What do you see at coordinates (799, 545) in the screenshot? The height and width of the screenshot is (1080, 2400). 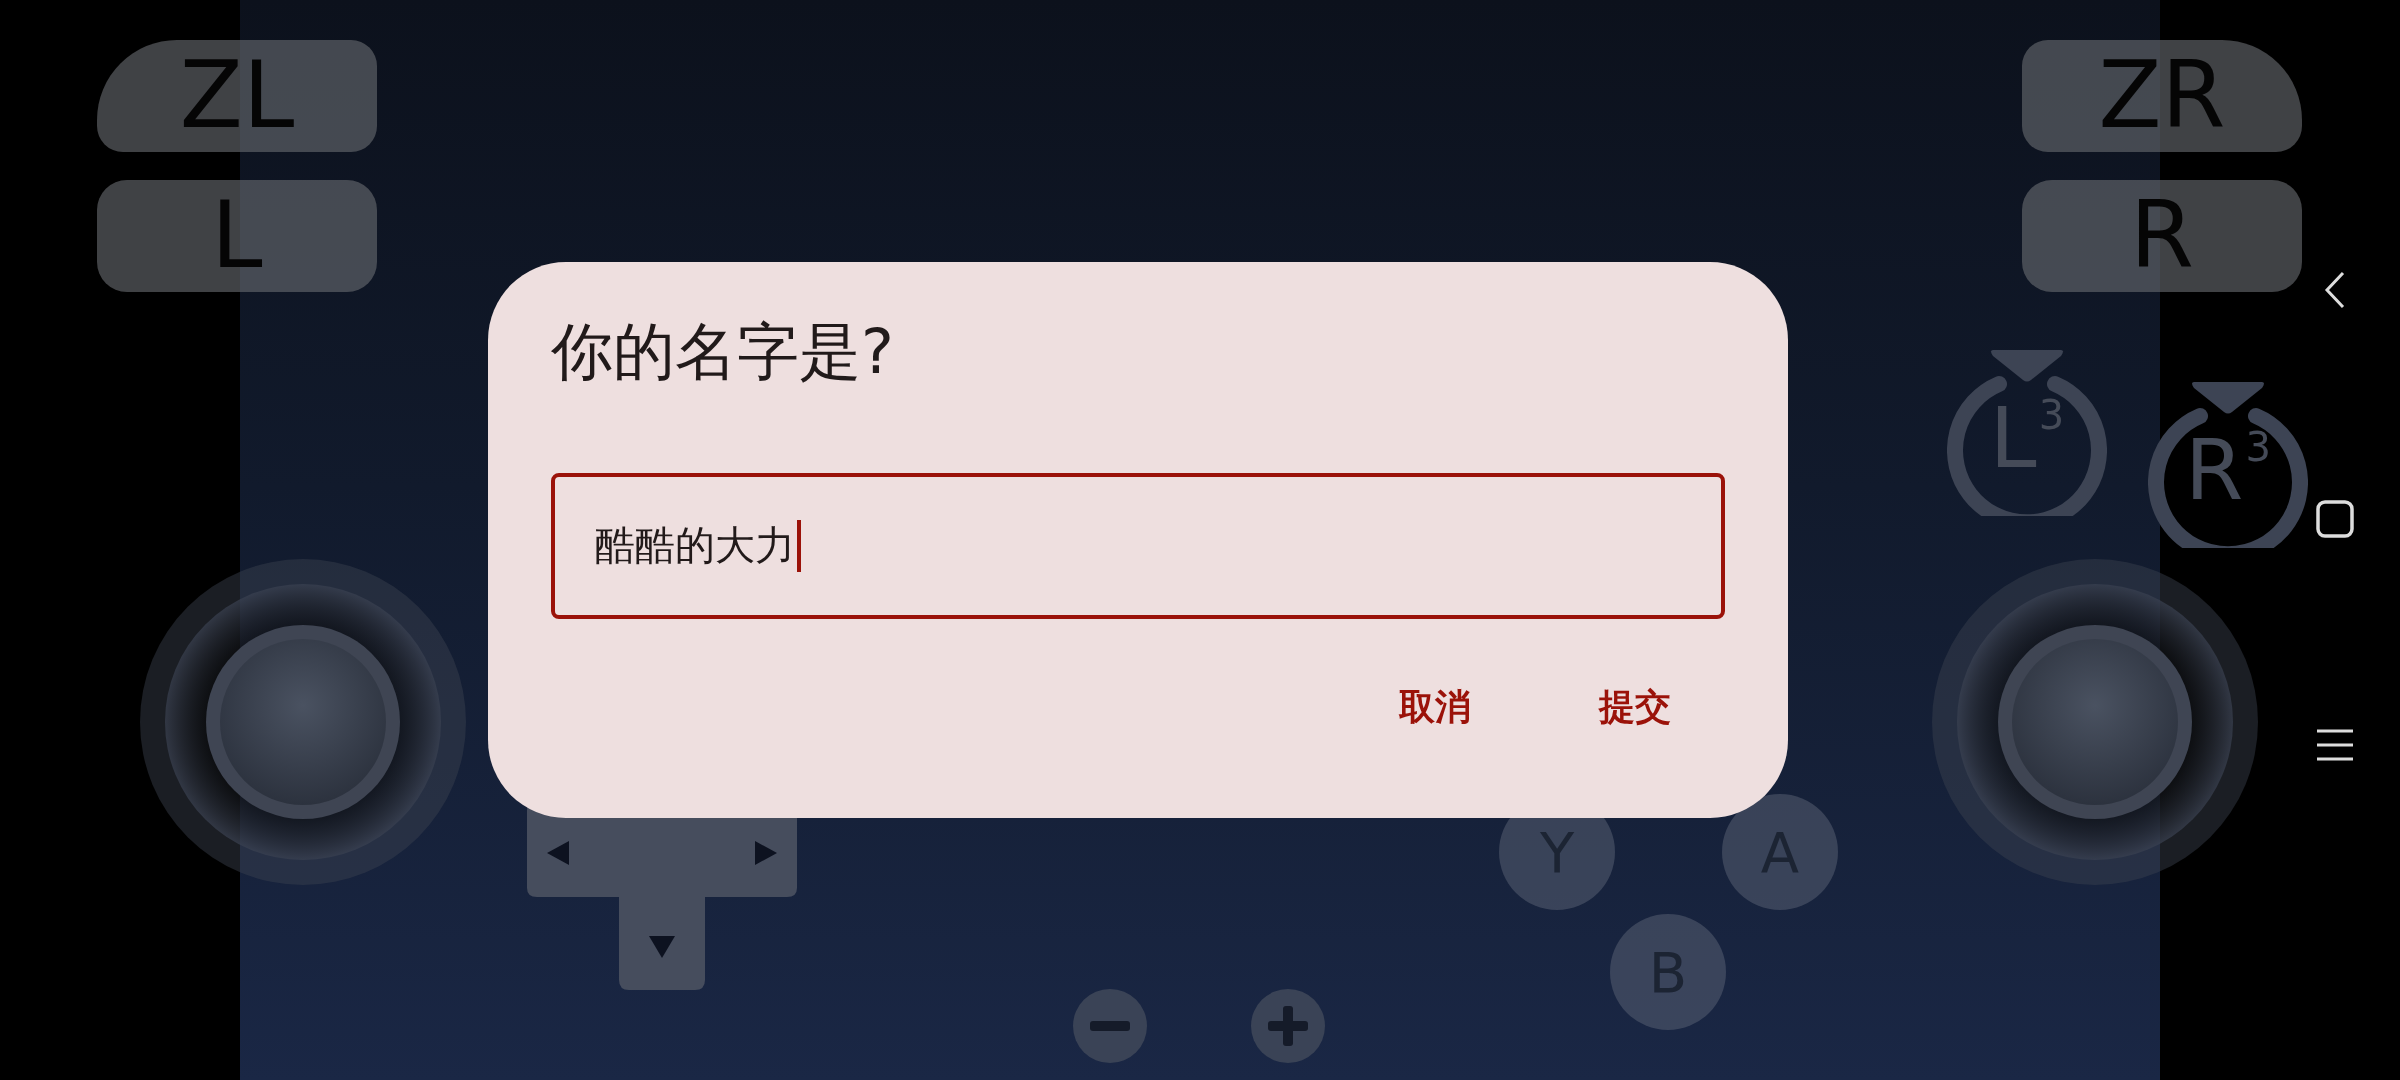 I see `text-cursor` at bounding box center [799, 545].